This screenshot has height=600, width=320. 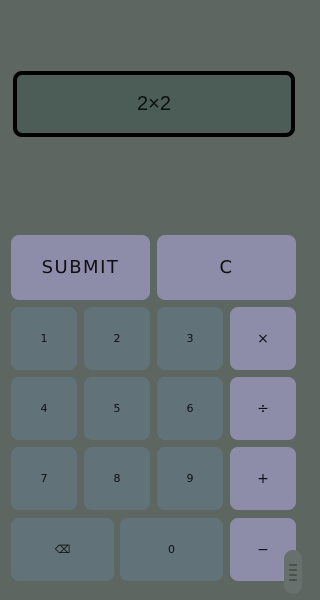 What do you see at coordinates (44, 408) in the screenshot?
I see `key-4: 4` at bounding box center [44, 408].